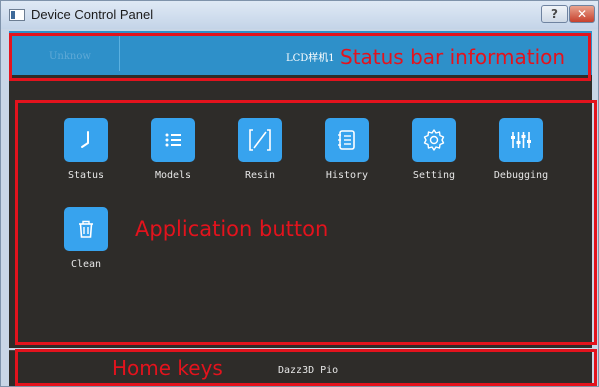 This screenshot has width=599, height=387. Describe the element at coordinates (299, 15) in the screenshot. I see `title-bar: Device Control Panel ? ✕` at that location.